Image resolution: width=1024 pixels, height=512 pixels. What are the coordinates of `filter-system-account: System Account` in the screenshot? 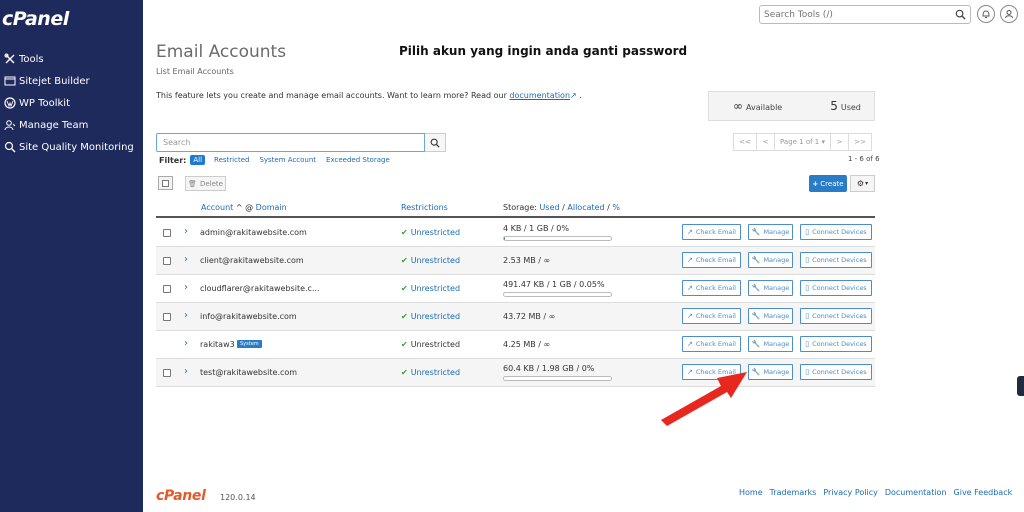 It's located at (287, 160).